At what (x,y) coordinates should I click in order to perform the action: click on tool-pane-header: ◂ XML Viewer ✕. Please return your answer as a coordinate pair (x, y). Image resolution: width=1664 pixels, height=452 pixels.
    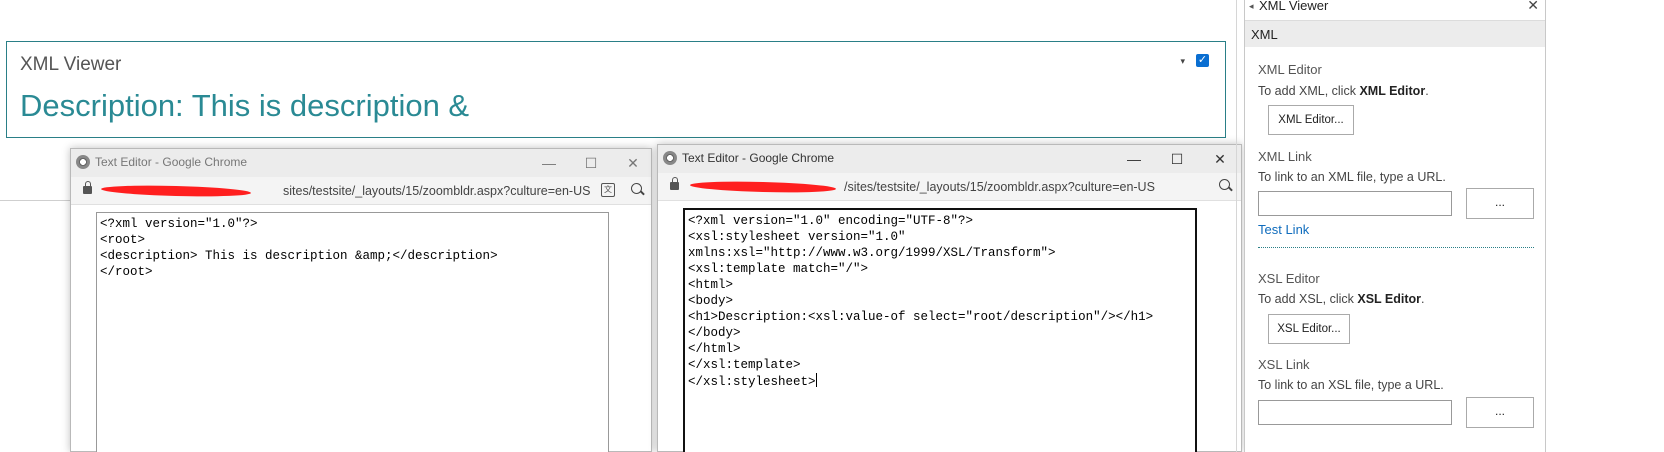
    Looking at the image, I should click on (1395, 7).